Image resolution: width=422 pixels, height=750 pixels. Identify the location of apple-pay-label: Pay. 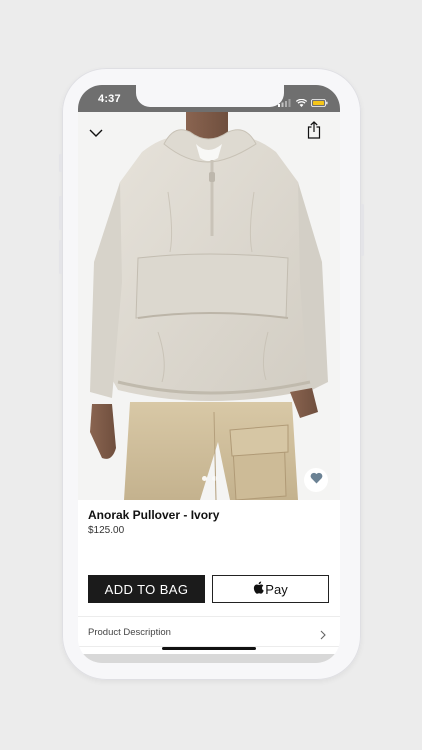
(276, 589).